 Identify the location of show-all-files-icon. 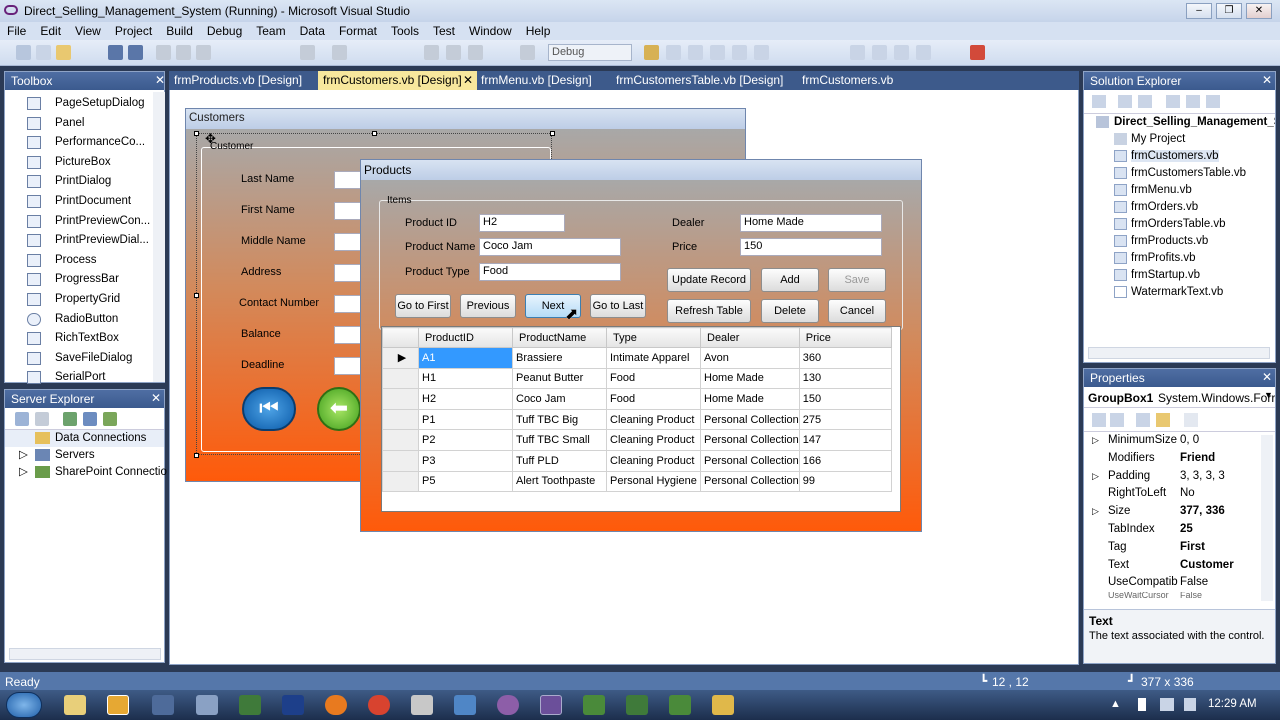
(1125, 101).